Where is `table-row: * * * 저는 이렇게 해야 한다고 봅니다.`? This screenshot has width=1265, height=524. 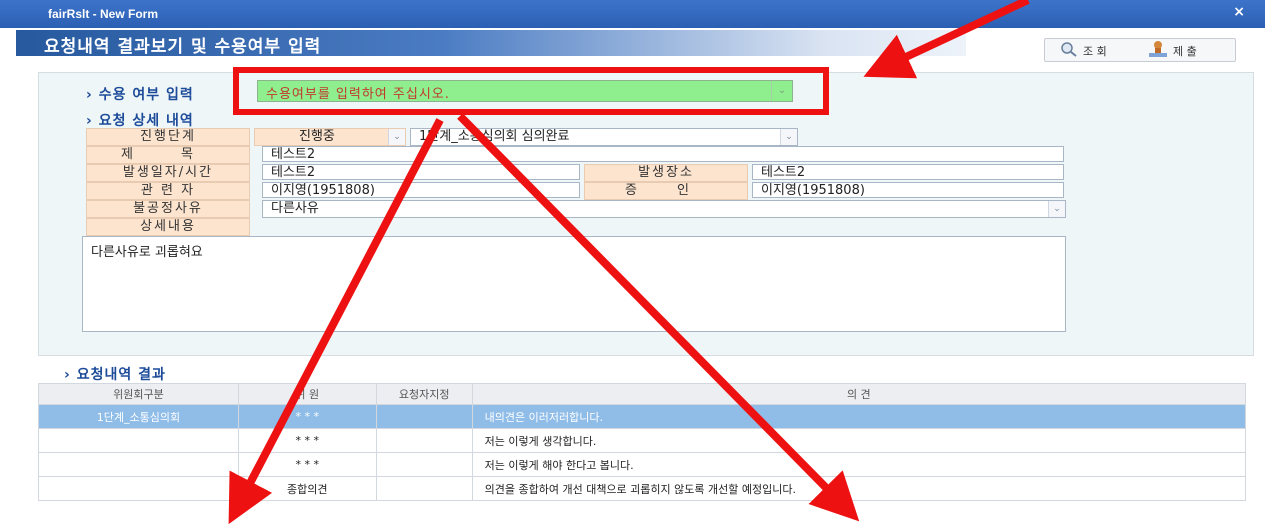 table-row: * * * 저는 이렇게 해야 한다고 봅니다. is located at coordinates (642, 464).